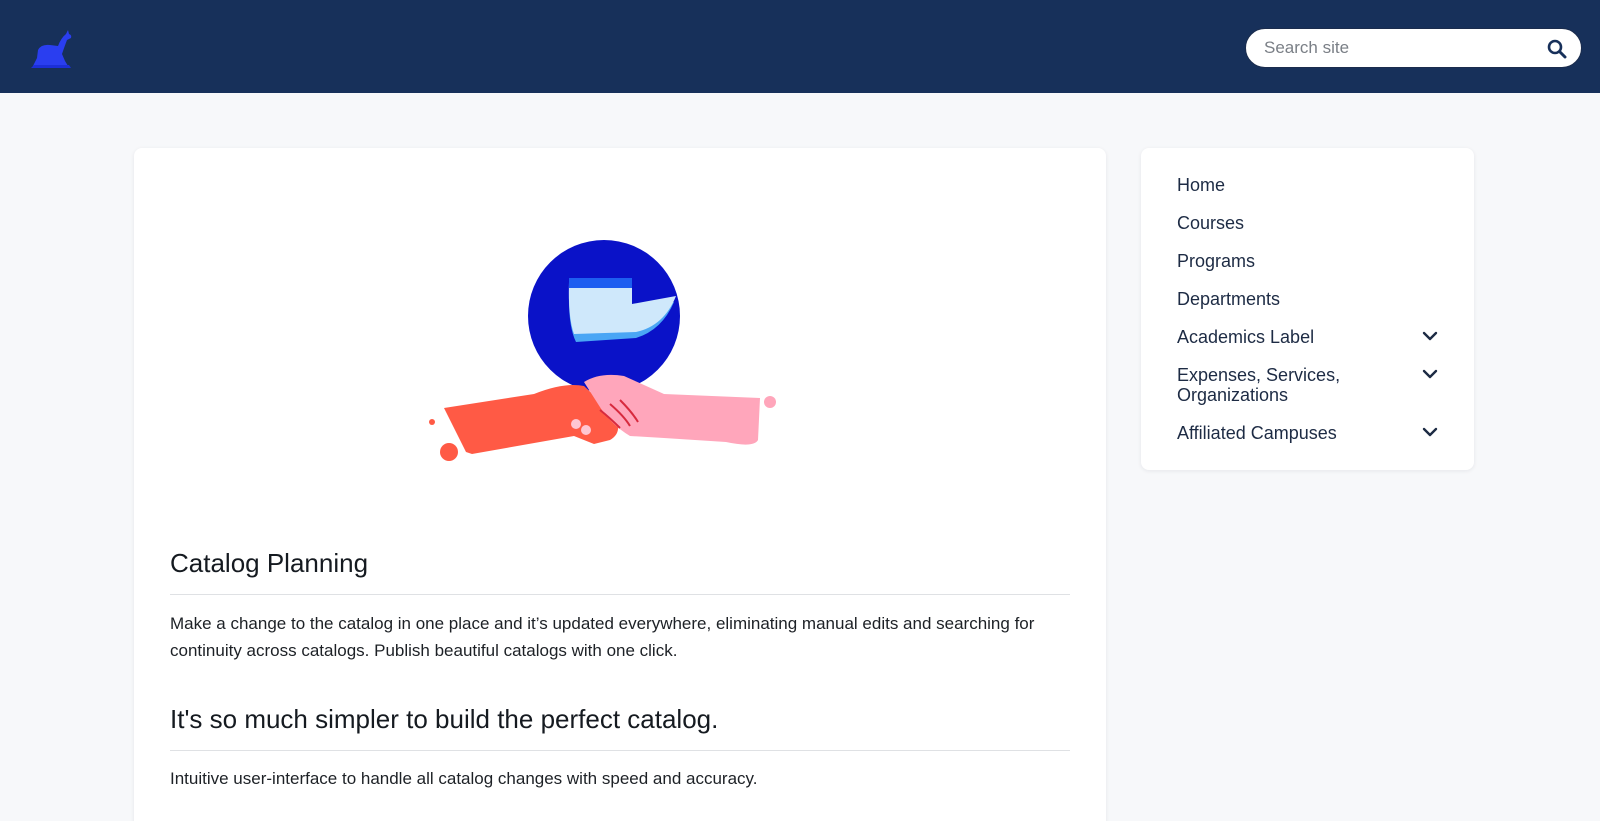  Describe the element at coordinates (1259, 385) in the screenshot. I see `sidebar-item-label: Expenses, Services, Organizations` at that location.